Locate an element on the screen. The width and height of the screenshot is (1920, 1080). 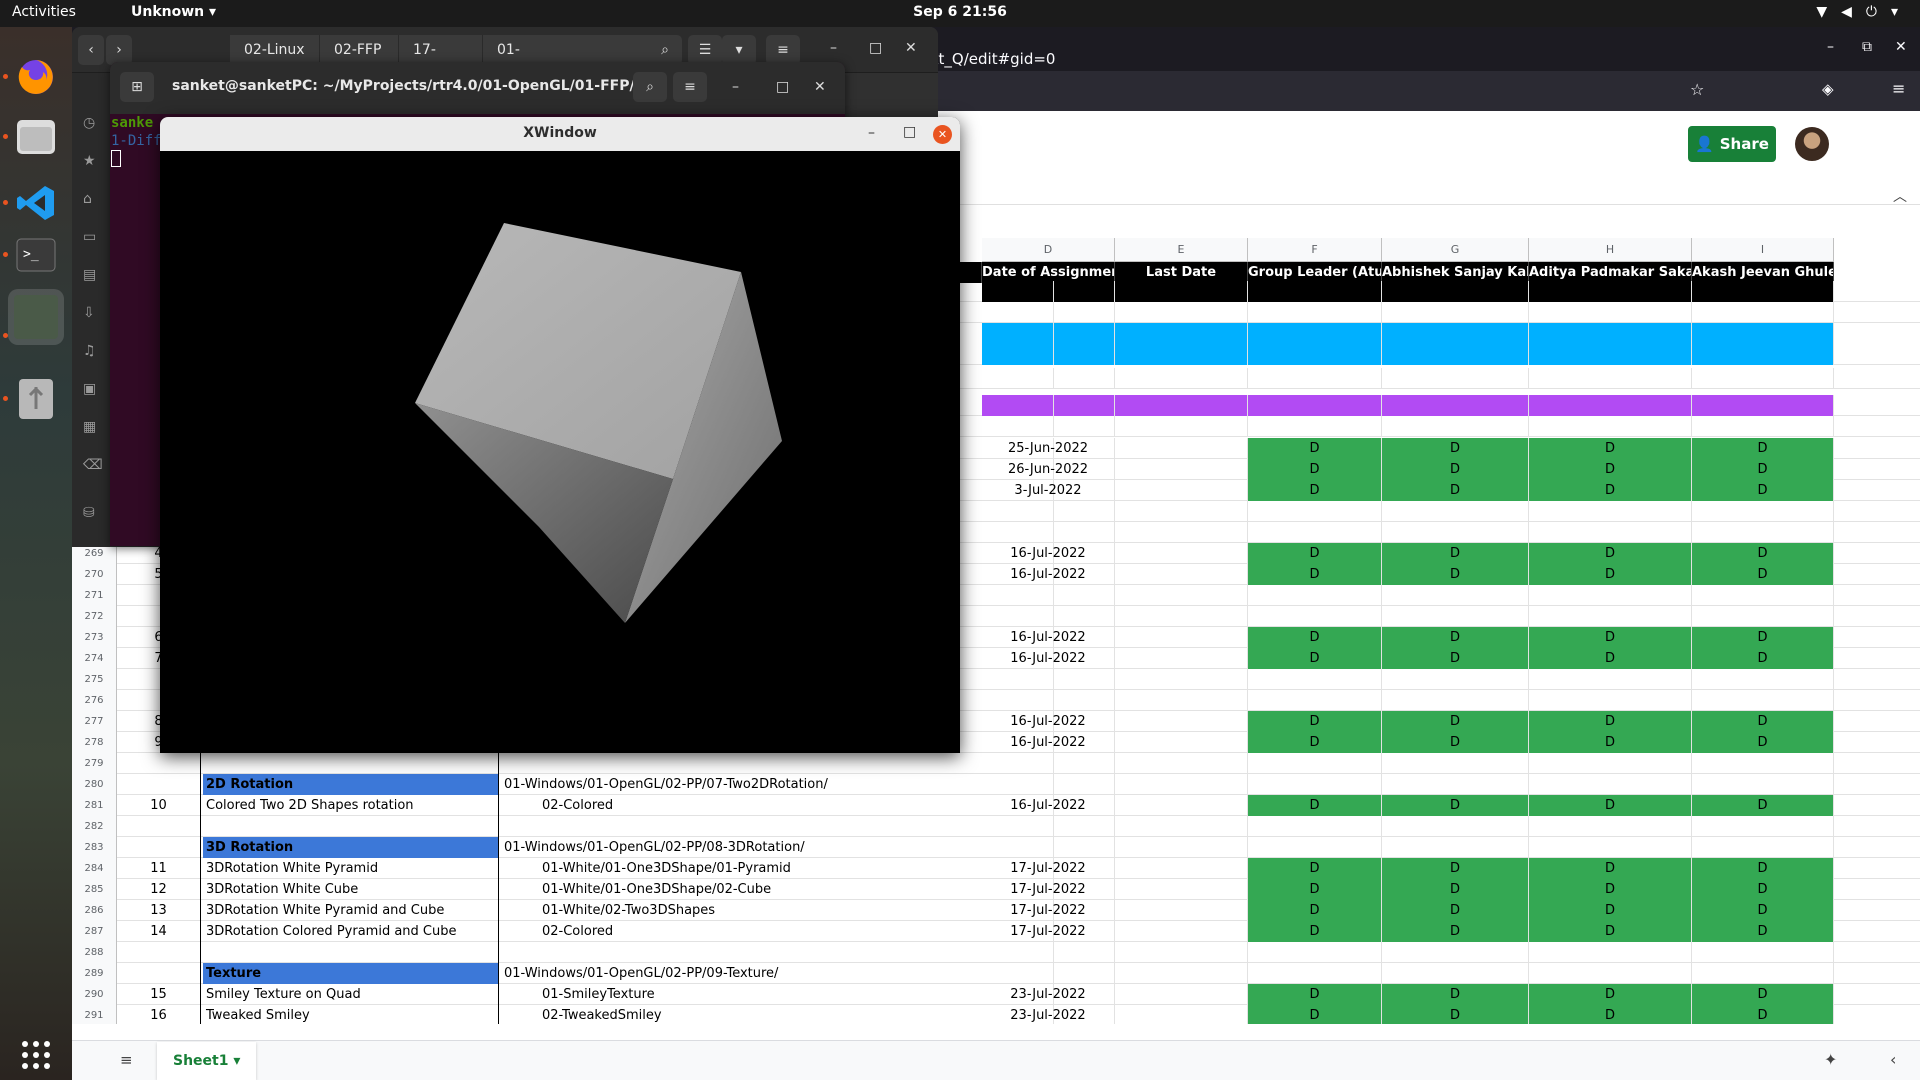
downloads-icon: ⇩ is located at coordinates (89, 313).